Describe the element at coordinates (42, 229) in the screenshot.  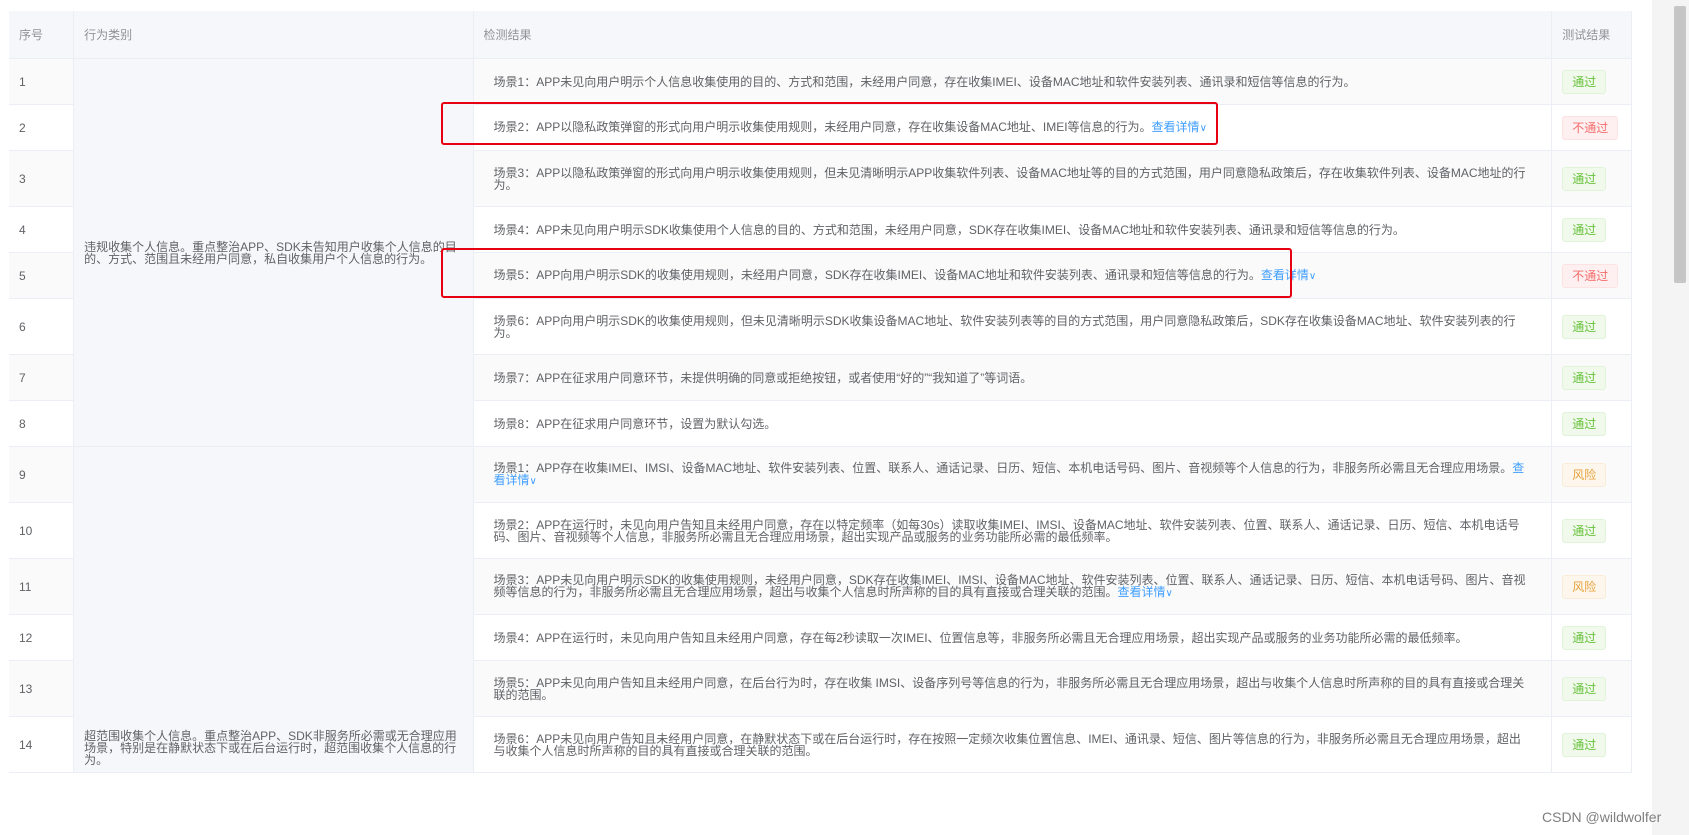
I see `row-index-cell: 4` at that location.